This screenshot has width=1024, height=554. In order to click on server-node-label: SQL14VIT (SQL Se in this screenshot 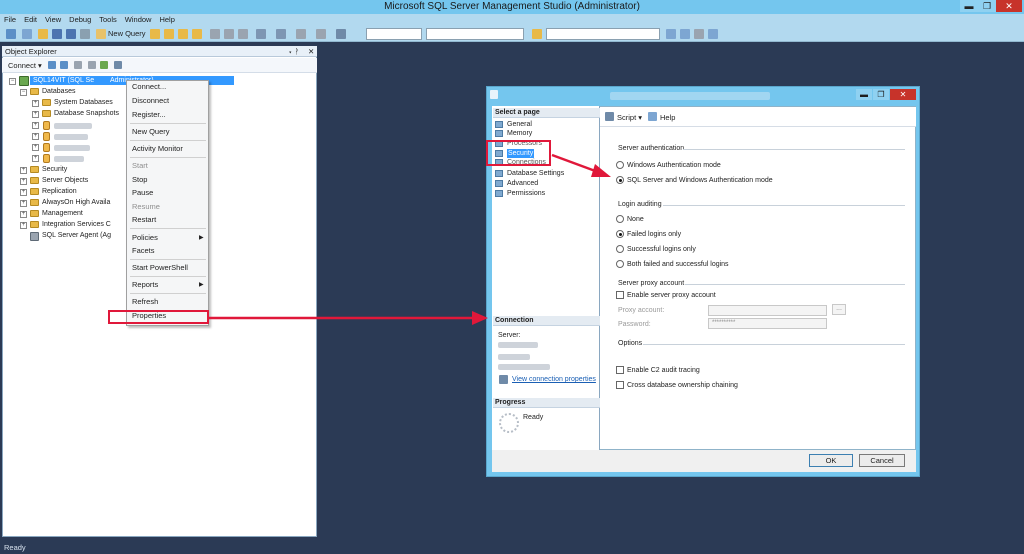, I will do `click(63, 81)`.